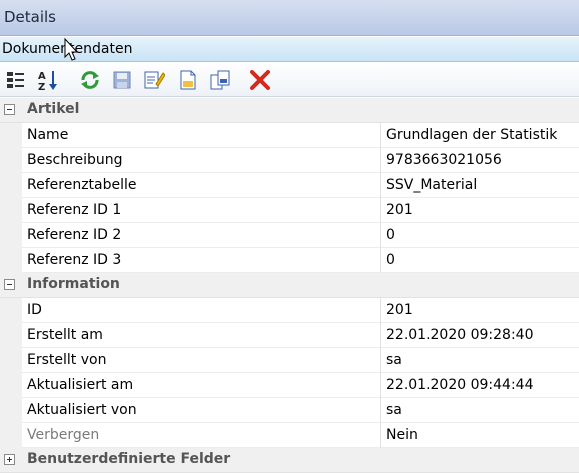 The image size is (579, 473). What do you see at coordinates (289, 360) in the screenshot?
I see `property-row: Erstellt von sa` at bounding box center [289, 360].